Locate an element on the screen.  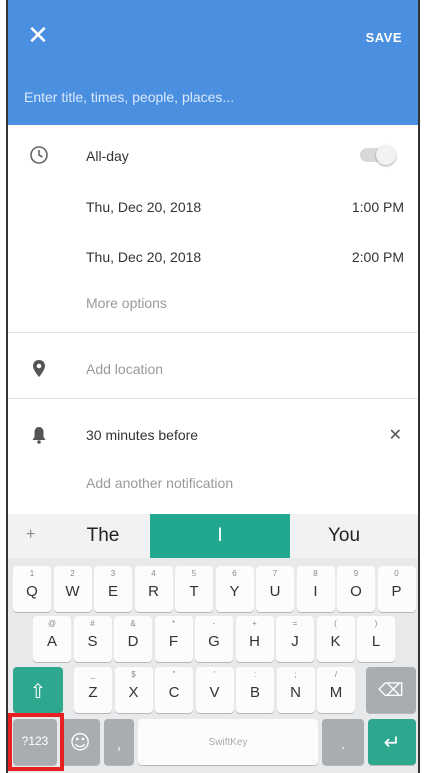
key-o: 9O is located at coordinates (356, 589).